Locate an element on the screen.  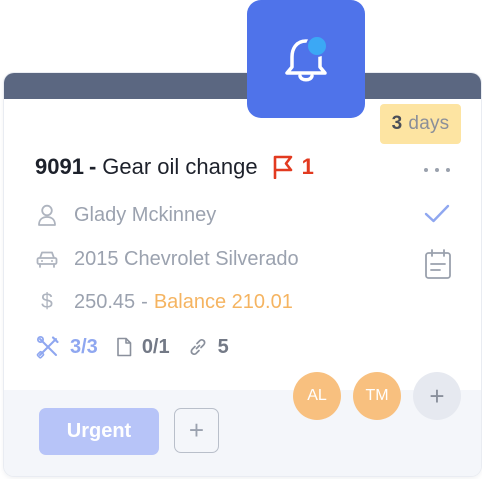
card-header-bar is located at coordinates (242, 86).